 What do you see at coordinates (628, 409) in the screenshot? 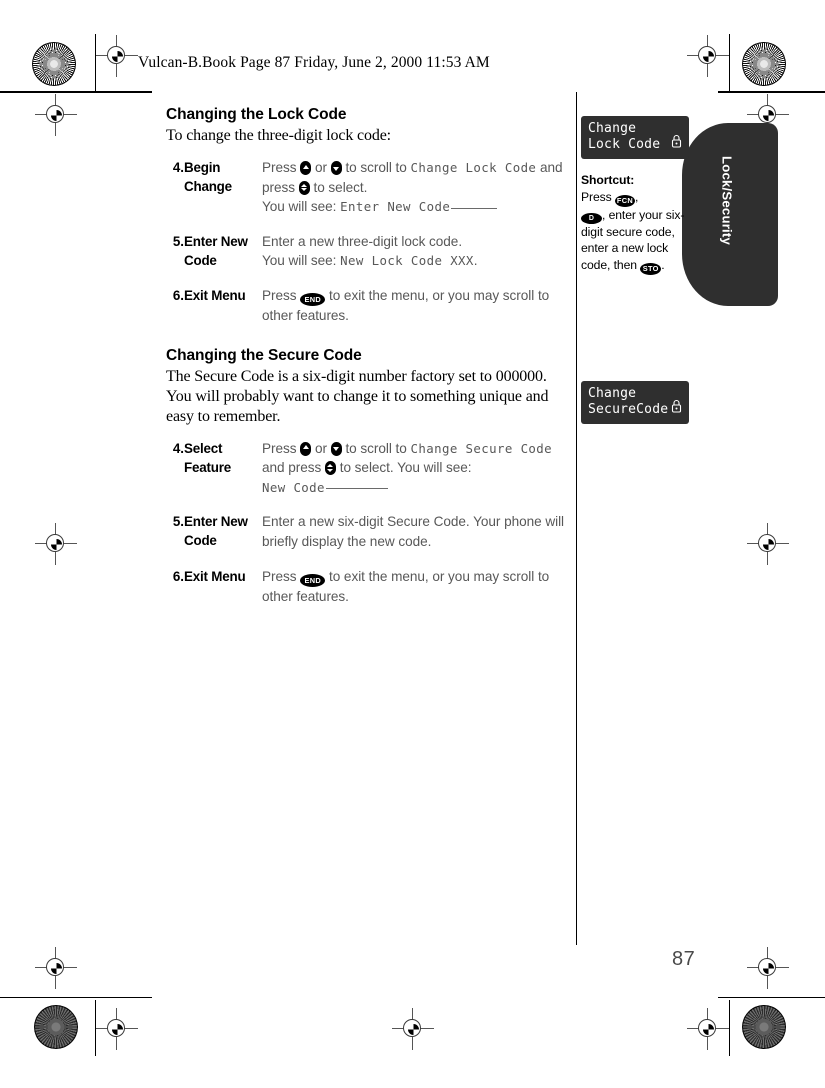
I see `lcd-line-2: SecureCode` at bounding box center [628, 409].